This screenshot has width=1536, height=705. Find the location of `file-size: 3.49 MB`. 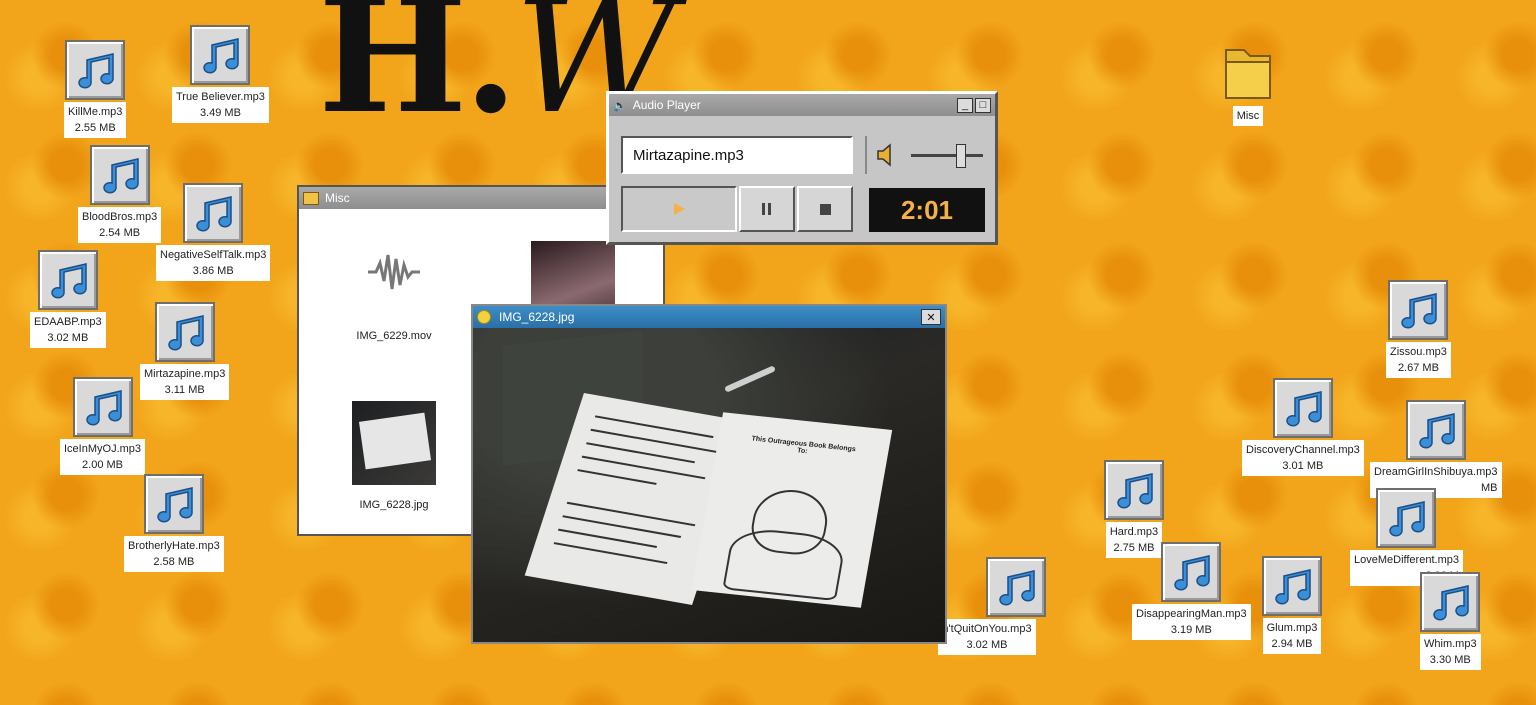

file-size: 3.49 MB is located at coordinates (220, 113).